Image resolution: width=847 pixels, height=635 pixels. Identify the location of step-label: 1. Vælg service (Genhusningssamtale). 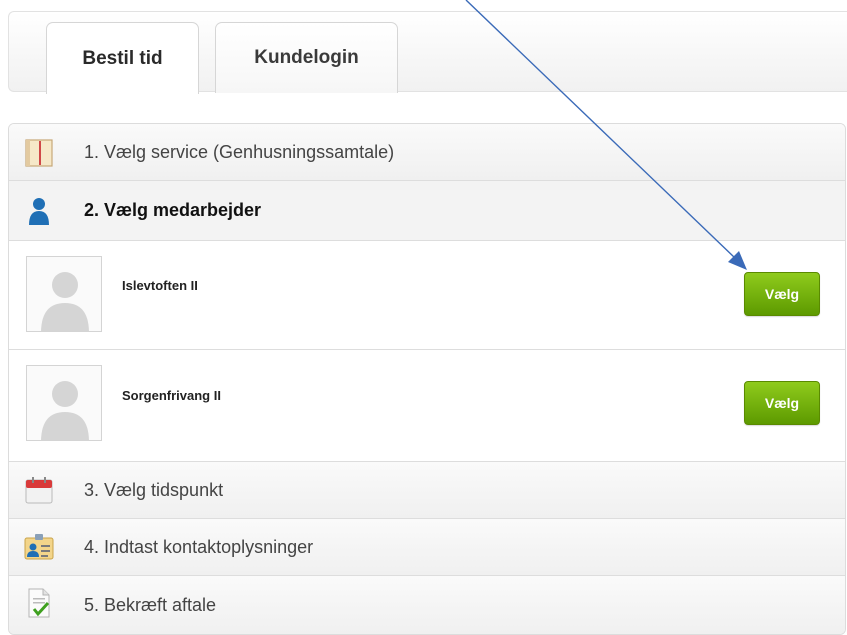
(239, 151).